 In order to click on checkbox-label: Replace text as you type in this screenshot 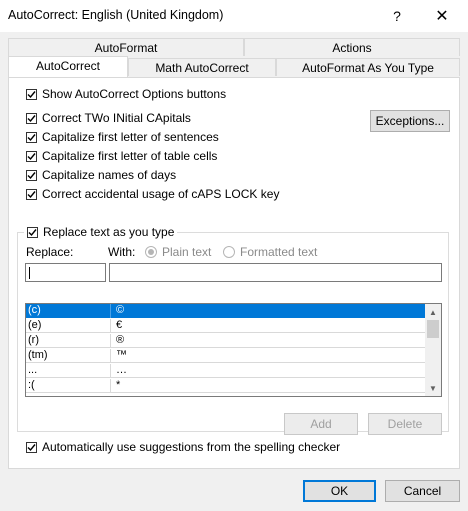, I will do `click(109, 232)`.